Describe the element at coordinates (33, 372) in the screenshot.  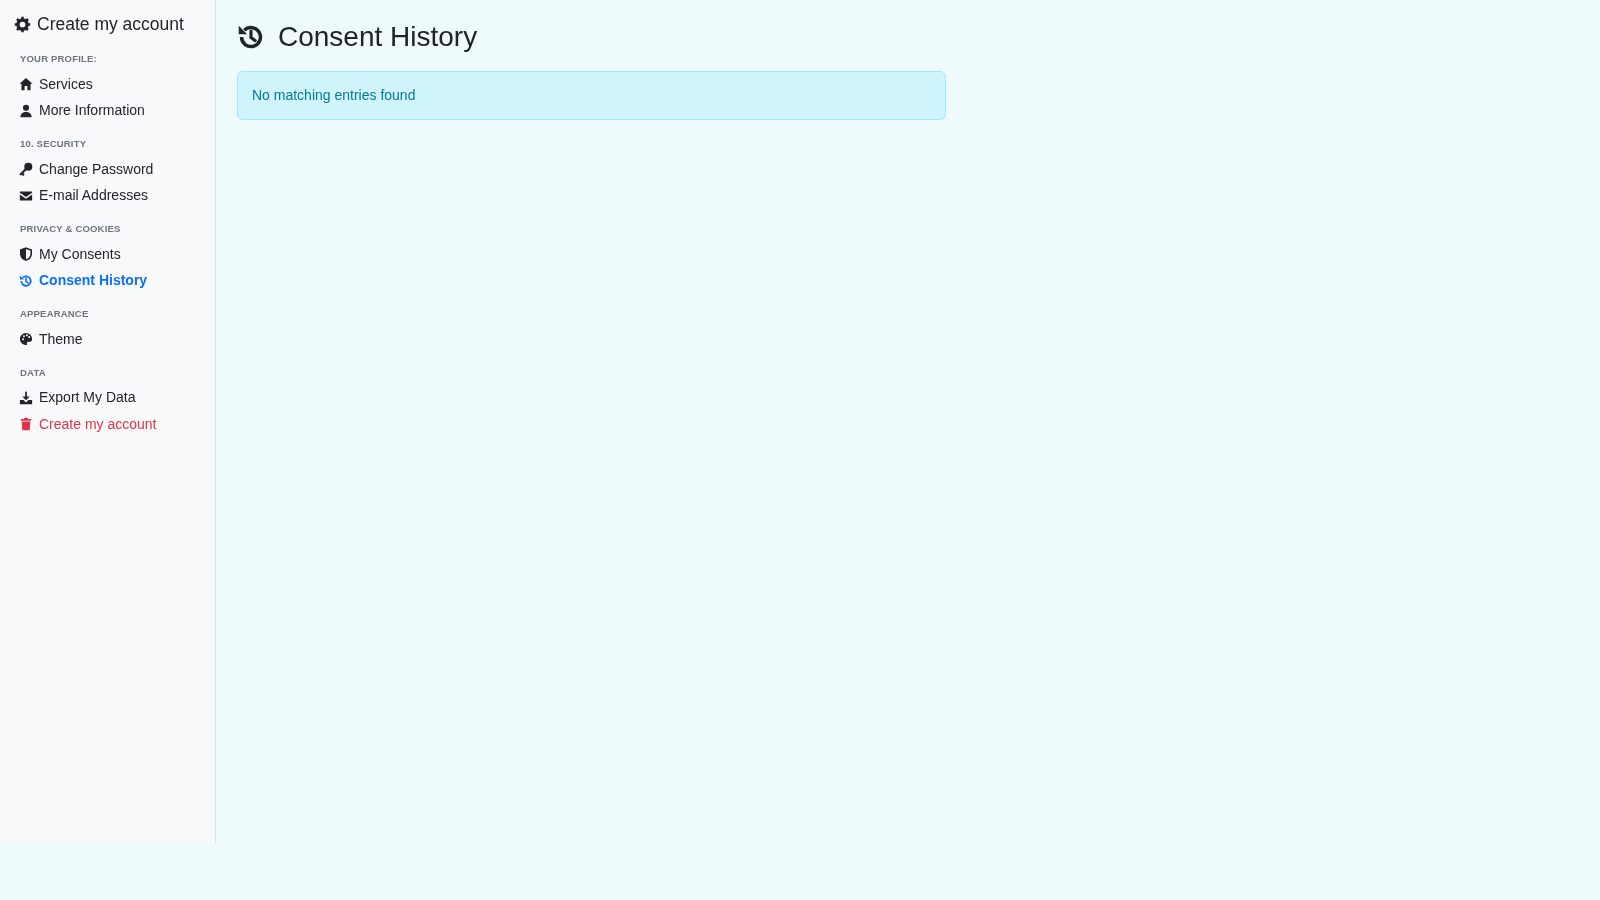
I see `section-heading: DATA` at that location.